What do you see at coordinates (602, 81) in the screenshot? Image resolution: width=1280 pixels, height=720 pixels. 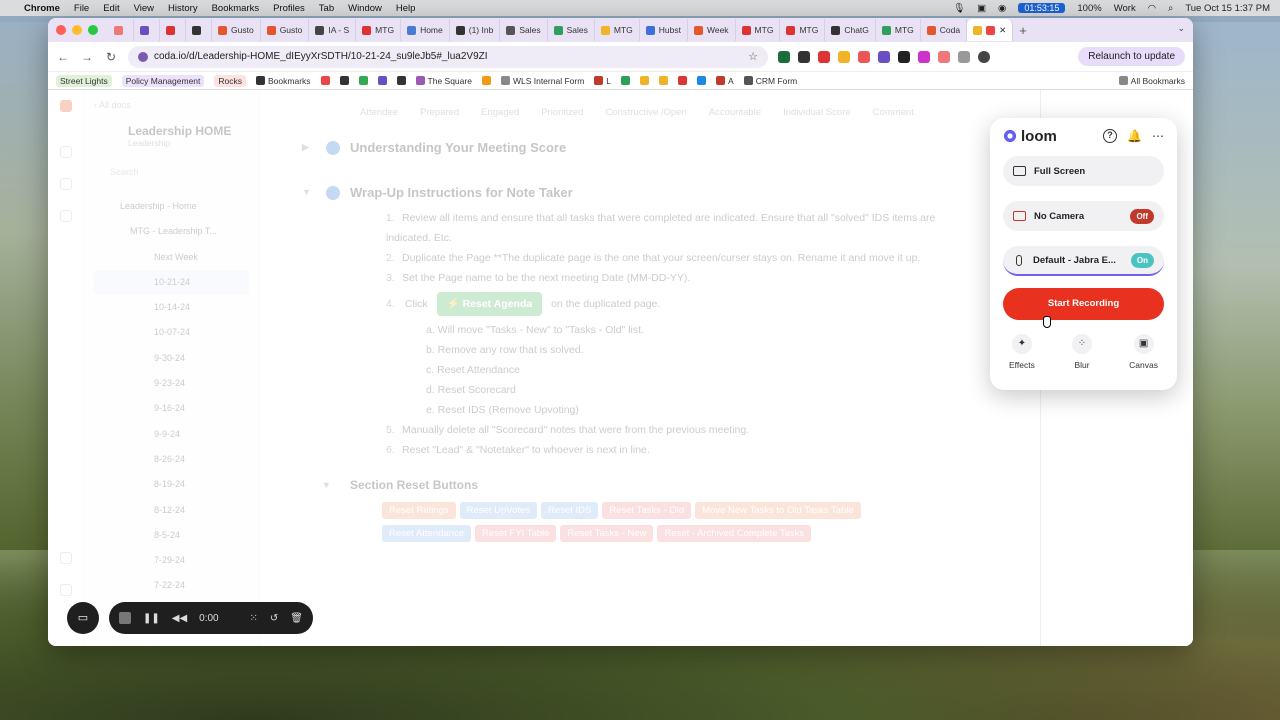 I see `bookmark-item: L` at bounding box center [602, 81].